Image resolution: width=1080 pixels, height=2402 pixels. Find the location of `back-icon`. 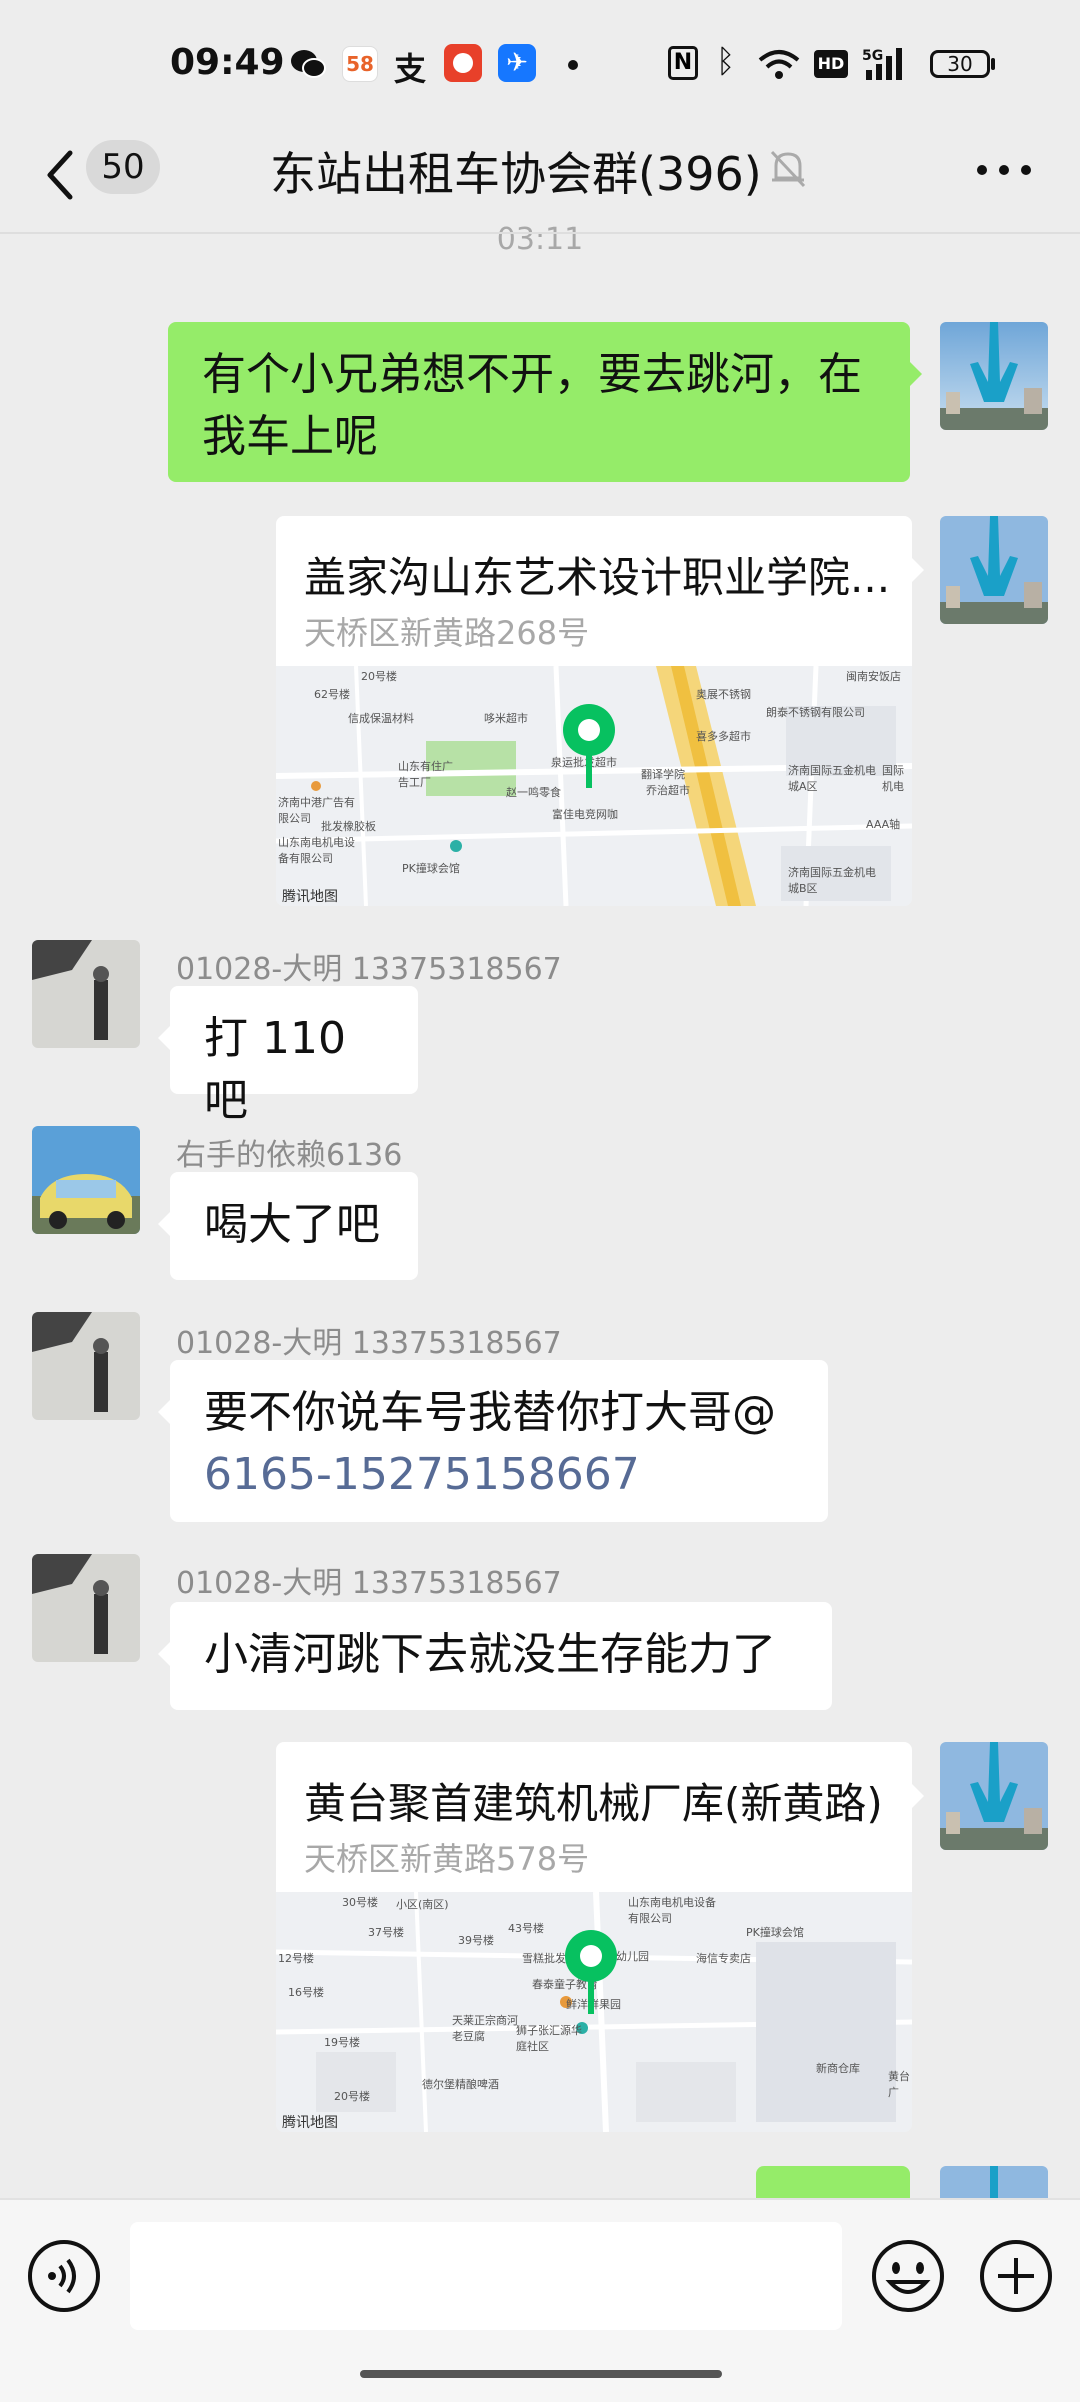

back-icon is located at coordinates (60, 175).